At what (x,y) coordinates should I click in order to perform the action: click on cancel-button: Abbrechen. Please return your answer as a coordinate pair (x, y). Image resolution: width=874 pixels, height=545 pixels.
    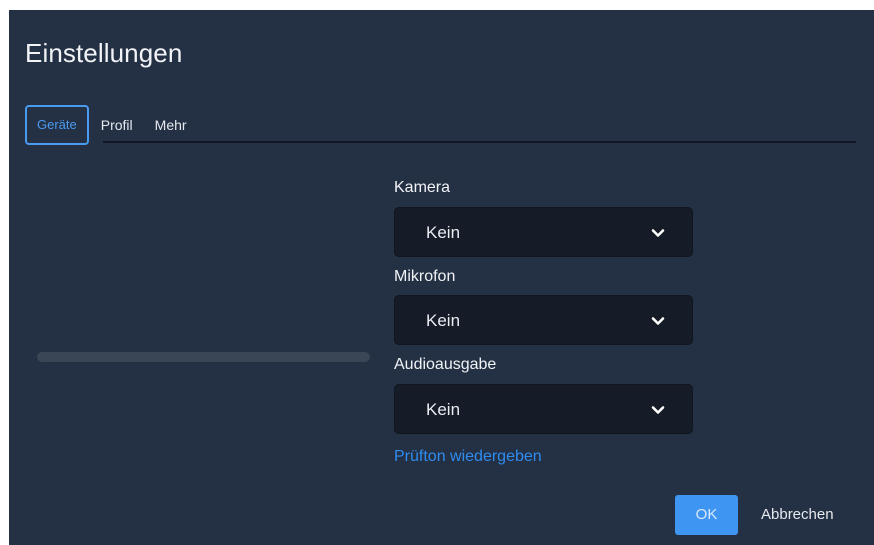
    Looking at the image, I should click on (797, 515).